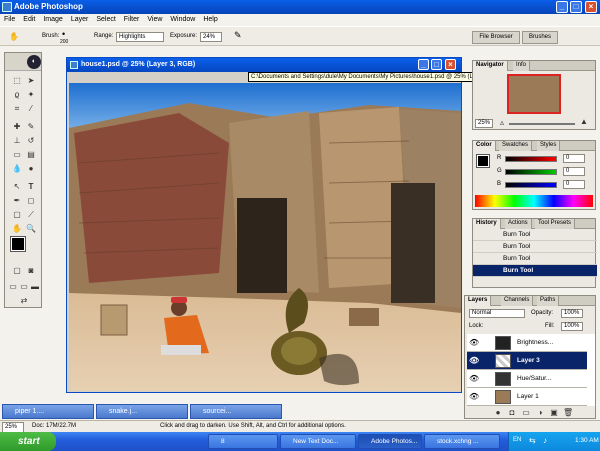  What do you see at coordinates (562, 7) in the screenshot?
I see `minimize-button: _` at bounding box center [562, 7].